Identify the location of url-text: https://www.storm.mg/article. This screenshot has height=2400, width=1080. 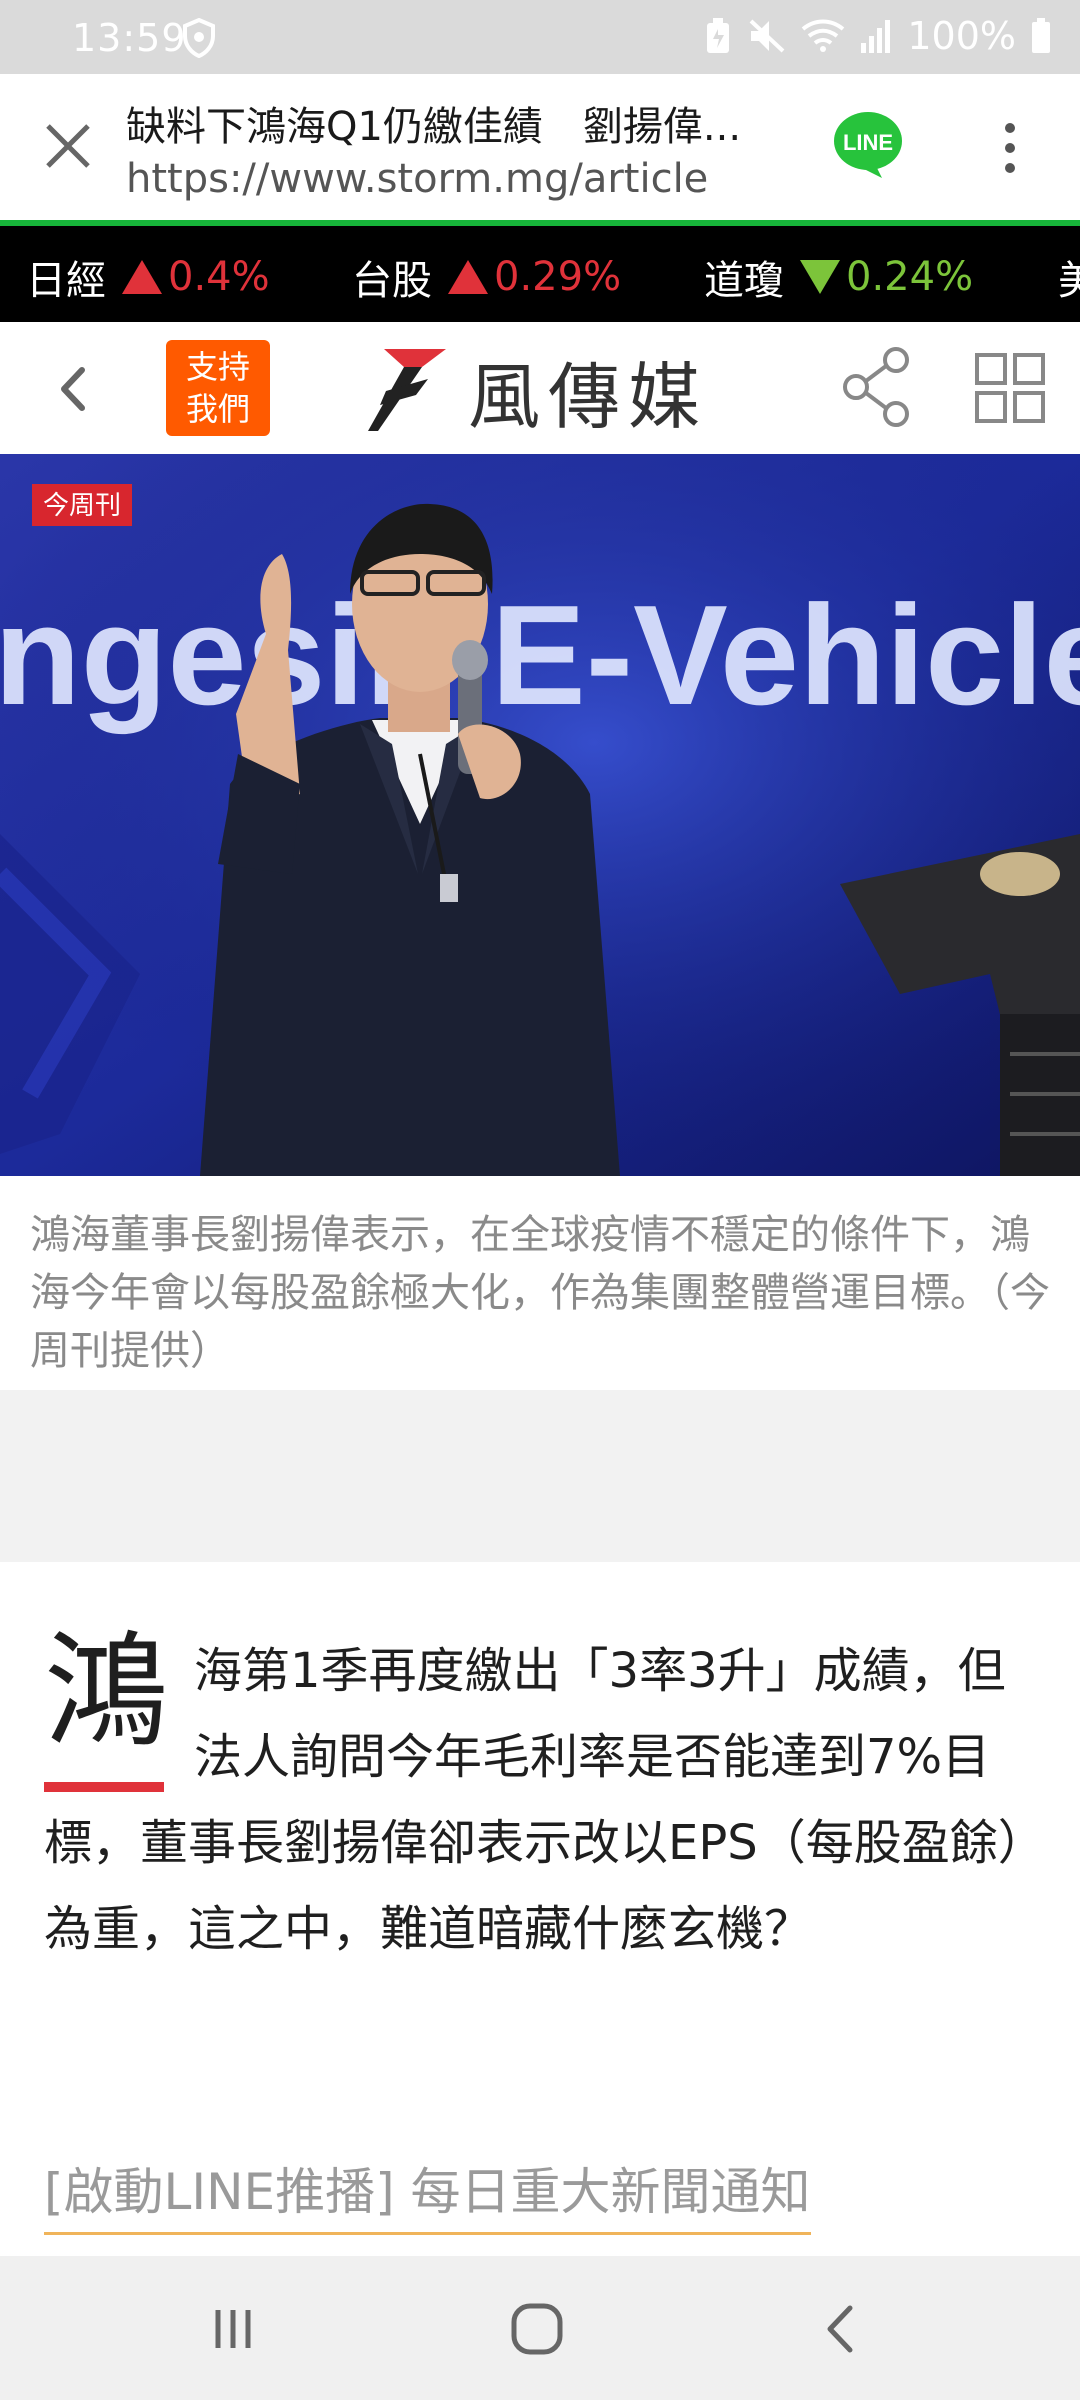
(417, 179).